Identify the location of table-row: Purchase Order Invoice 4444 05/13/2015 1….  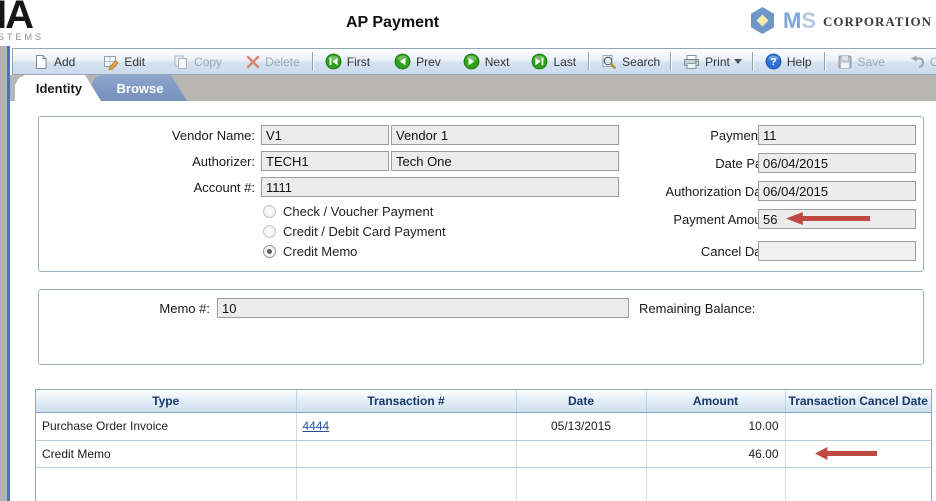
(483, 426).